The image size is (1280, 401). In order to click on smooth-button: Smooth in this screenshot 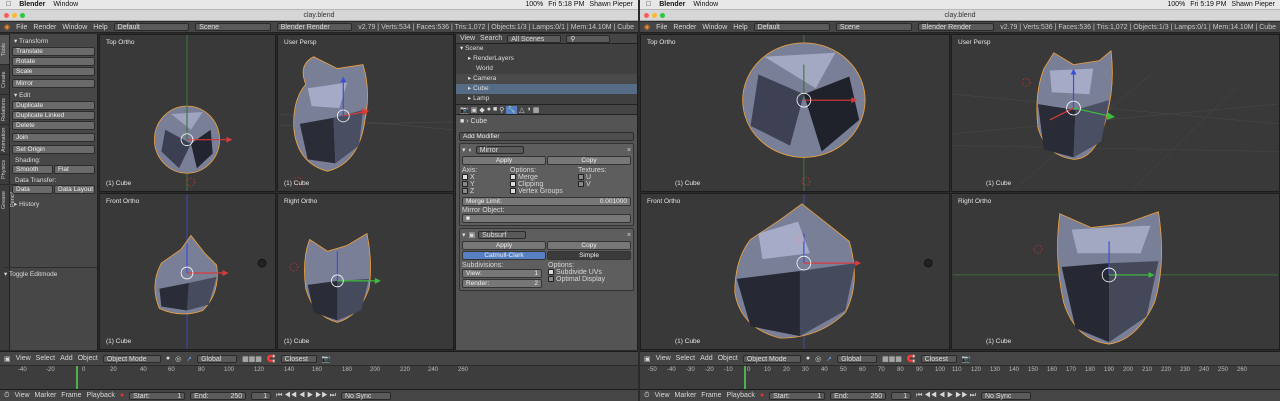, I will do `click(32, 169)`.